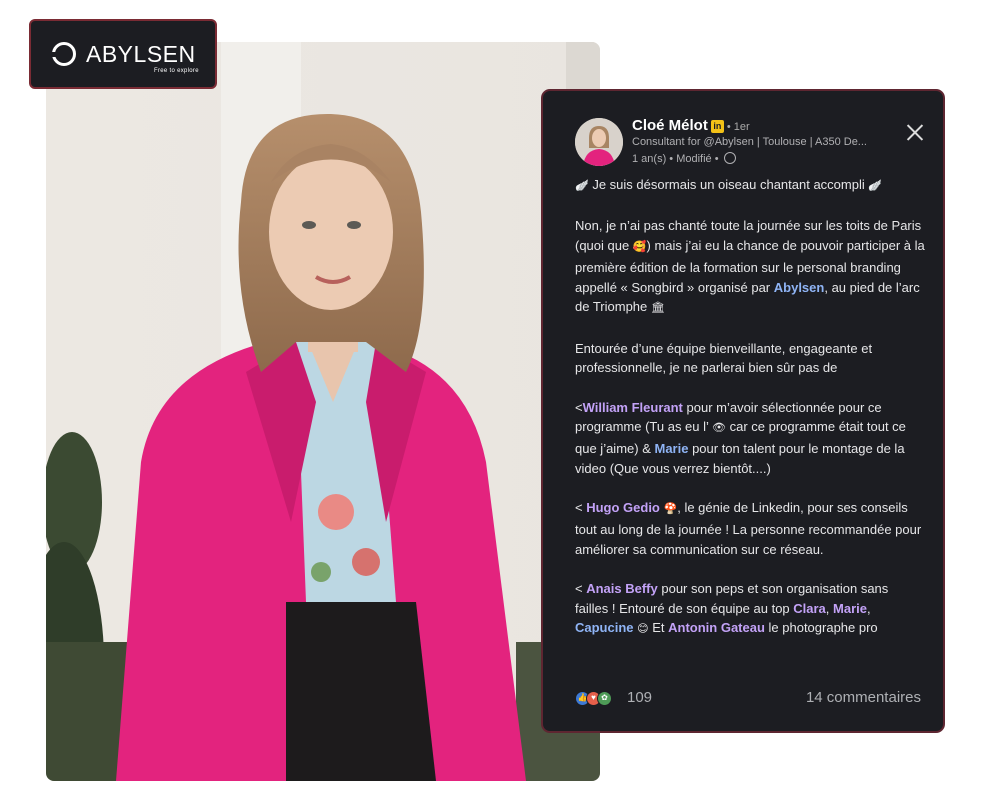 This screenshot has height=792, width=990. I want to click on author-avatar, so click(599, 142).